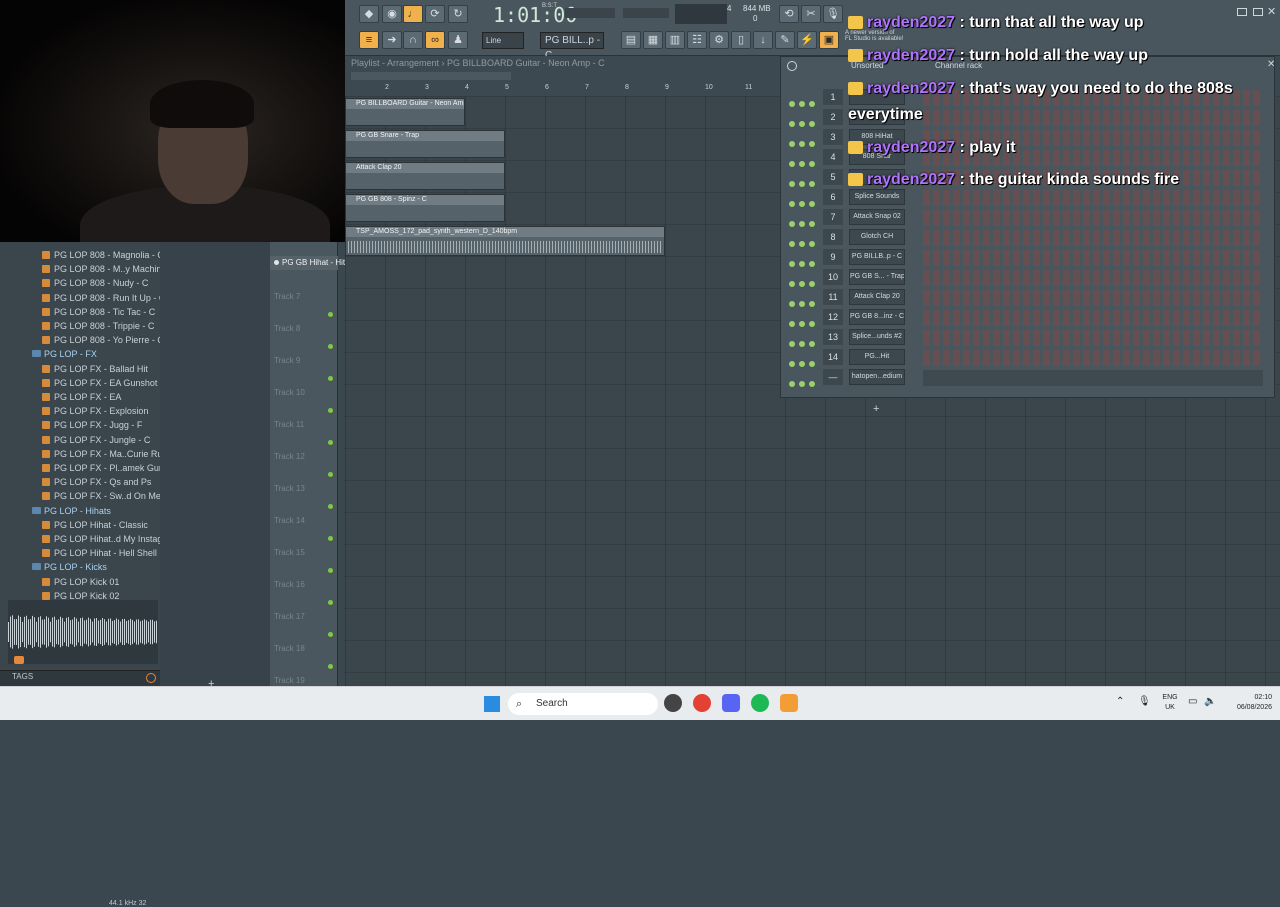  Describe the element at coordinates (877, 317) in the screenshot. I see `channel-name-button: PG GB 8...inz - C` at that location.